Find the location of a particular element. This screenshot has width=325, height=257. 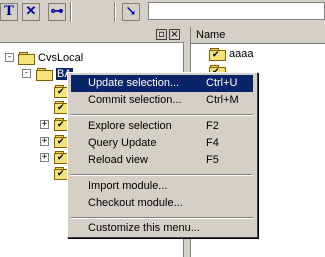

menu-item-explore-selection: Explore selection F2 is located at coordinates (162, 126).